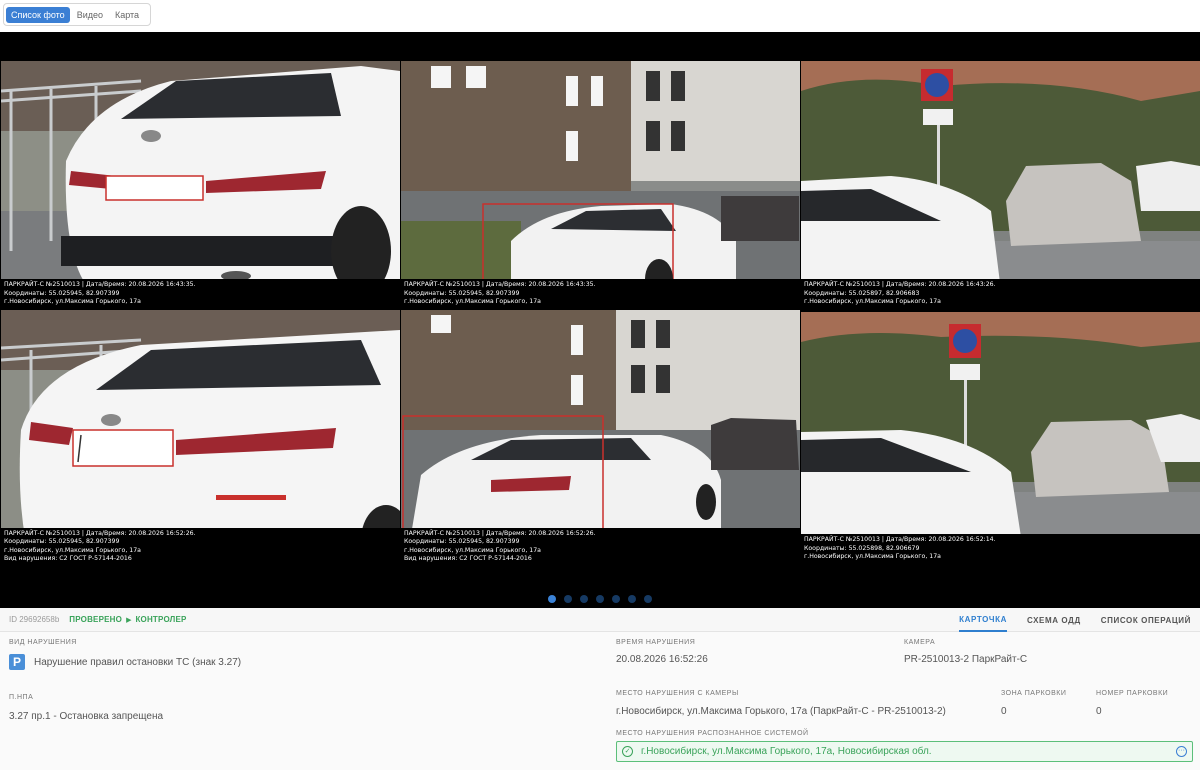 This screenshot has height=770, width=1200. I want to click on carousel-dots, so click(600, 599).